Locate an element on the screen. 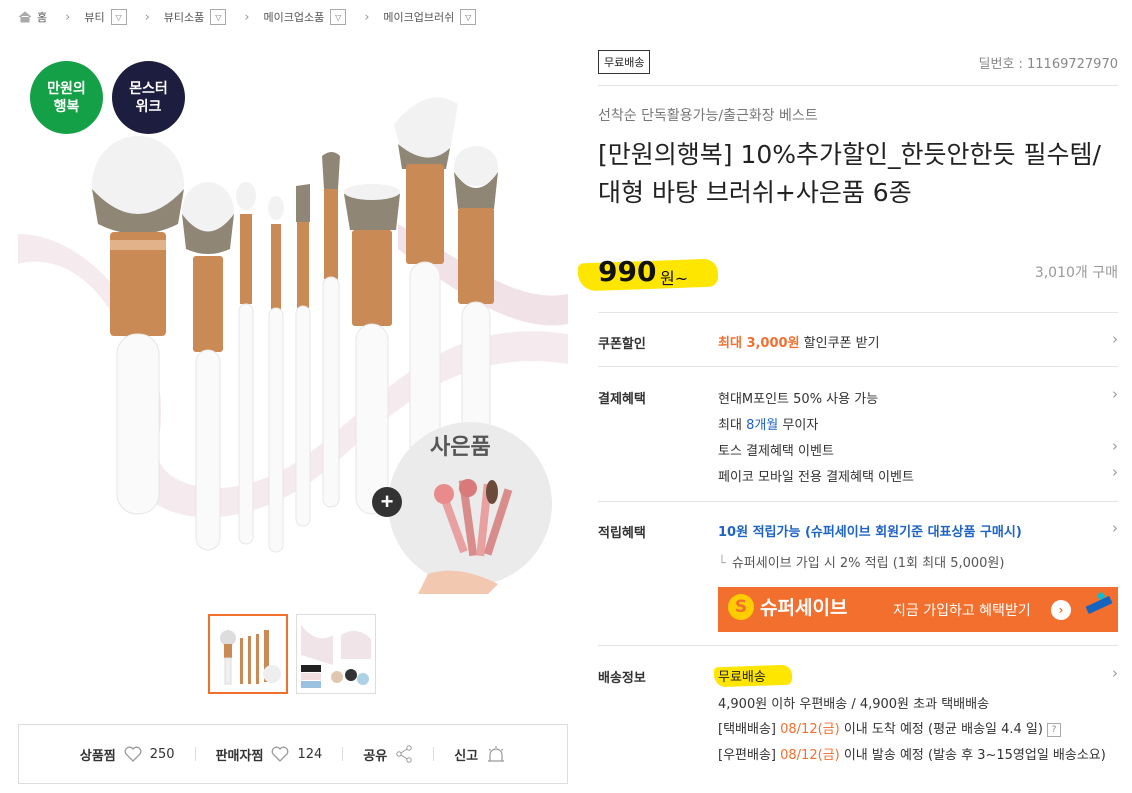 This screenshot has height=793, width=1132. shipping-detail: 이내 도착 예정 (평균 배송일 4.4 일) is located at coordinates (941, 729).